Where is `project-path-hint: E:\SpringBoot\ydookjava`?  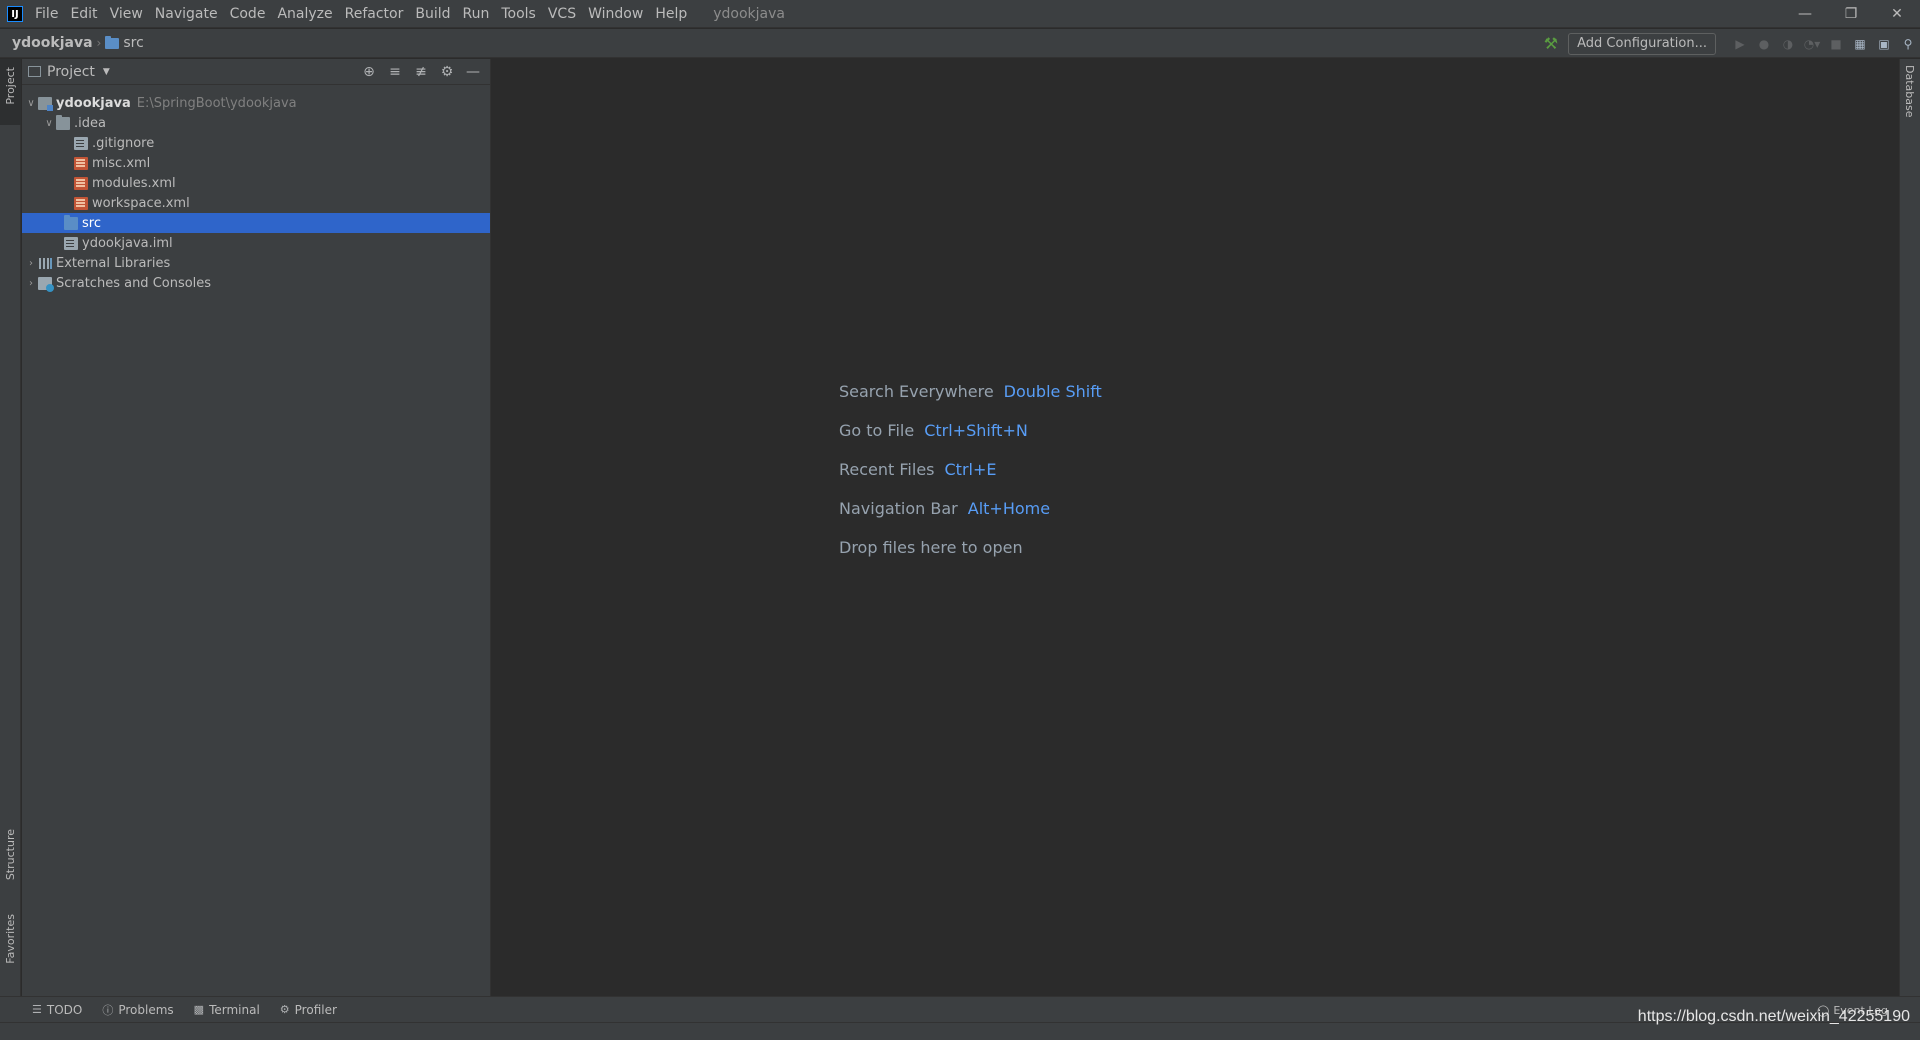
project-path-hint: E:\SpringBoot\ydookjava is located at coordinates (216, 103).